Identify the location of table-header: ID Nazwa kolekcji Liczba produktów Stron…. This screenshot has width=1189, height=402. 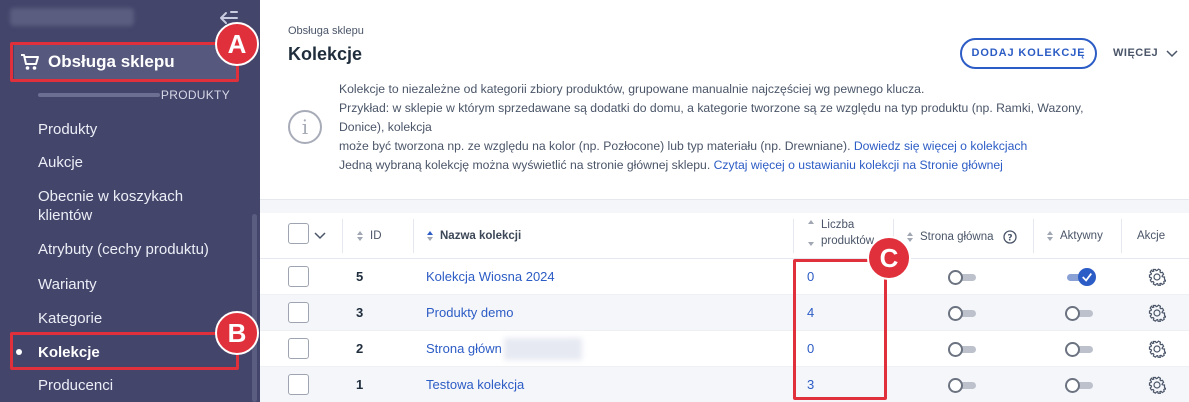
(724, 236).